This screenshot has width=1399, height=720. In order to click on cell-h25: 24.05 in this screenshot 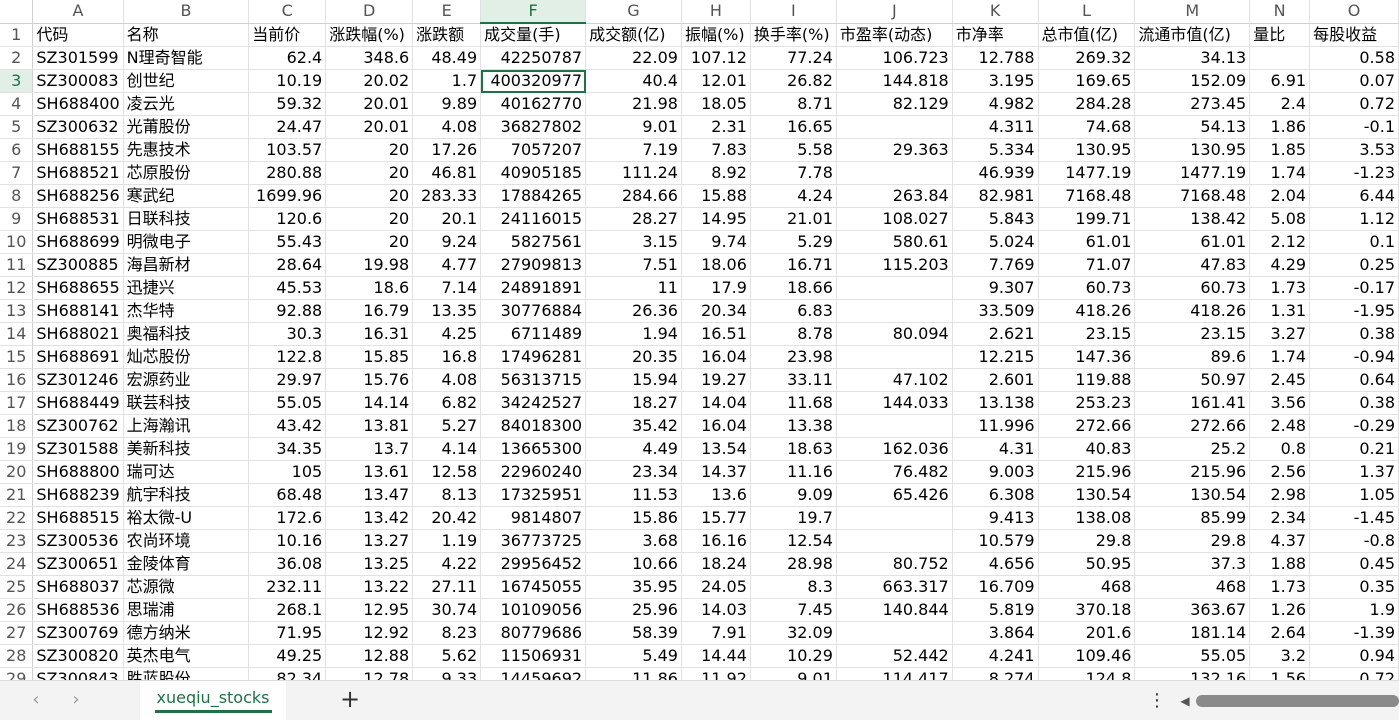, I will do `click(716, 587)`.